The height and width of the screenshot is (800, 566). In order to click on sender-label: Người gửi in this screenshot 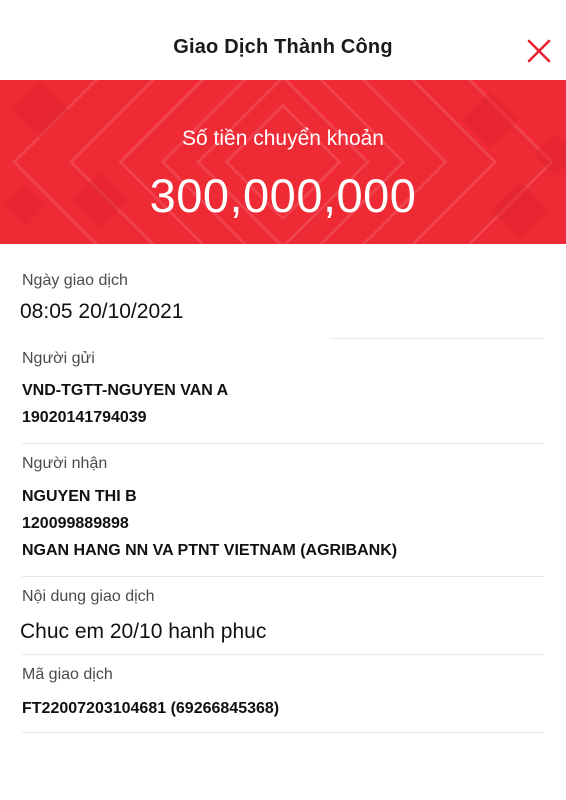, I will do `click(58, 358)`.